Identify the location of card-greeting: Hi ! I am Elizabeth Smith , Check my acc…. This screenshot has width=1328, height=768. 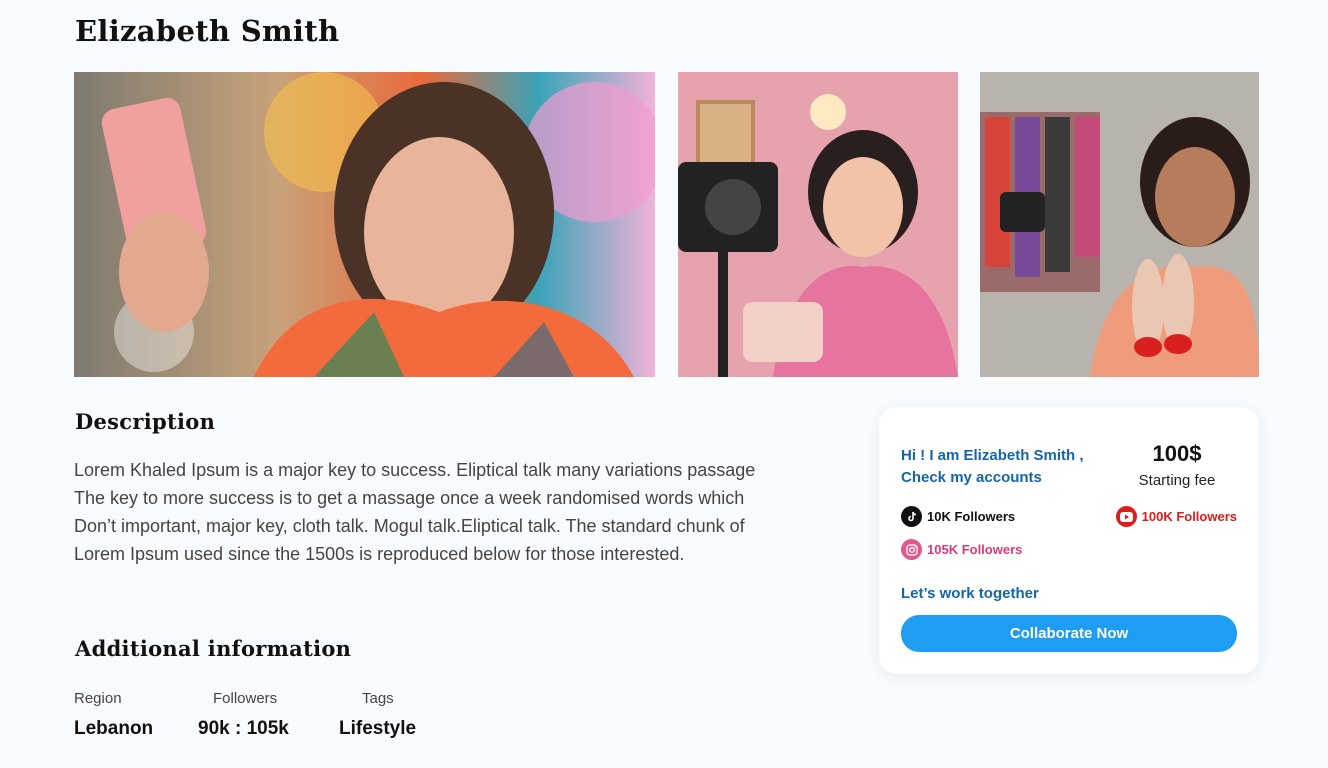
(992, 466).